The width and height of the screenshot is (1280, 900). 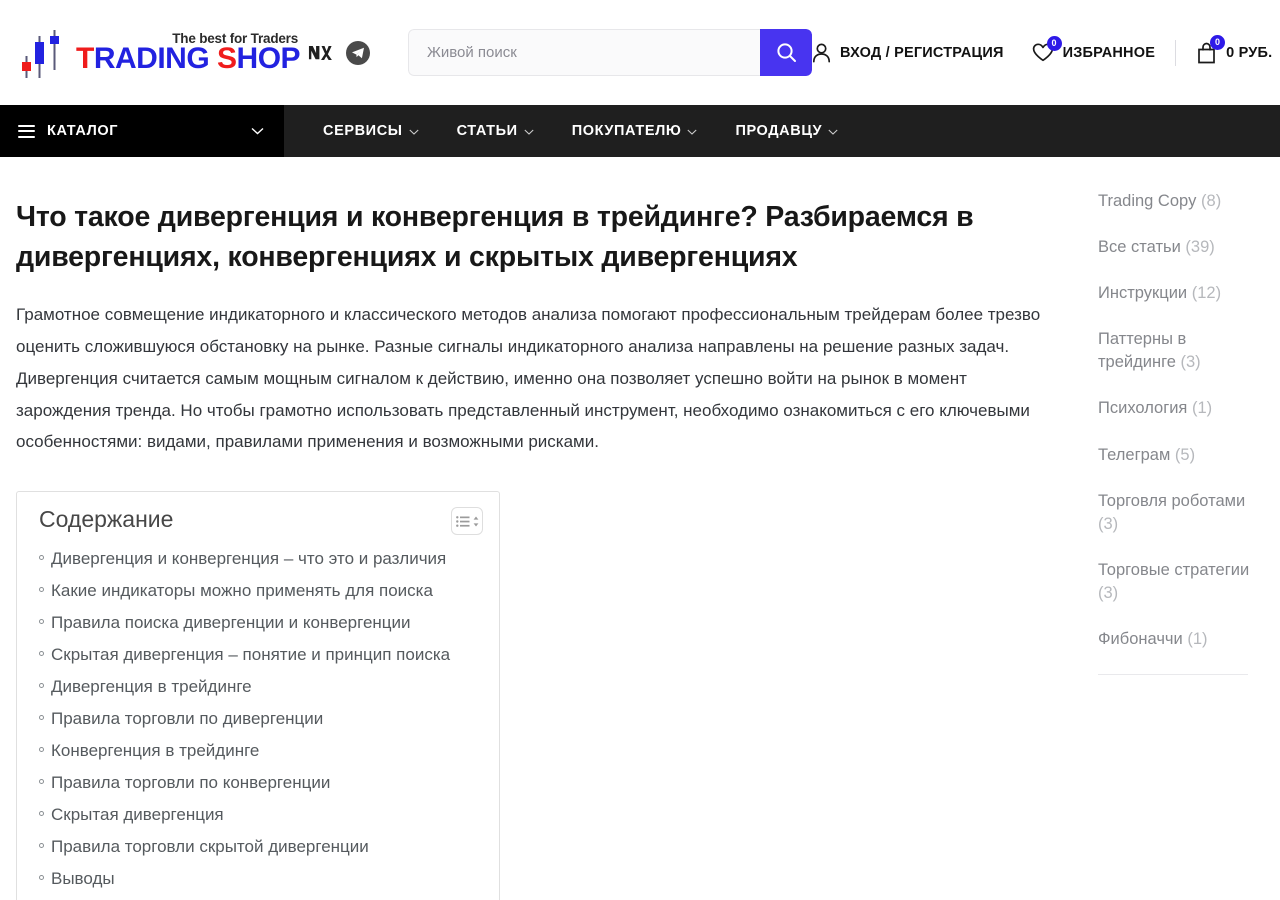 What do you see at coordinates (256, 816) in the screenshot?
I see `toc-item: Скрытая дивергенция` at bounding box center [256, 816].